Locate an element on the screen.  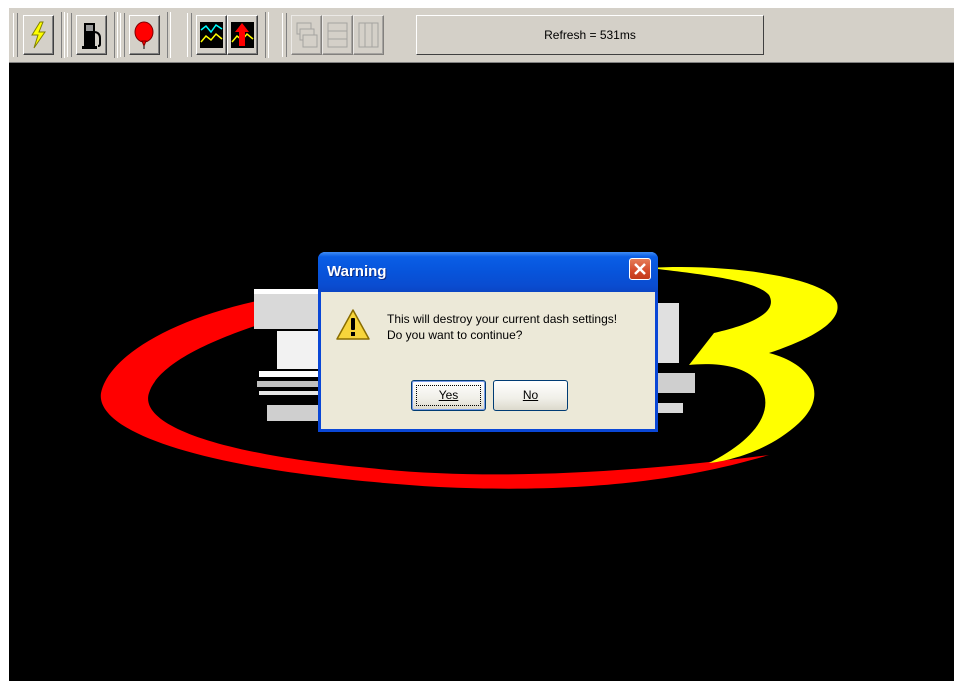
warning-icon is located at coordinates (353, 324).